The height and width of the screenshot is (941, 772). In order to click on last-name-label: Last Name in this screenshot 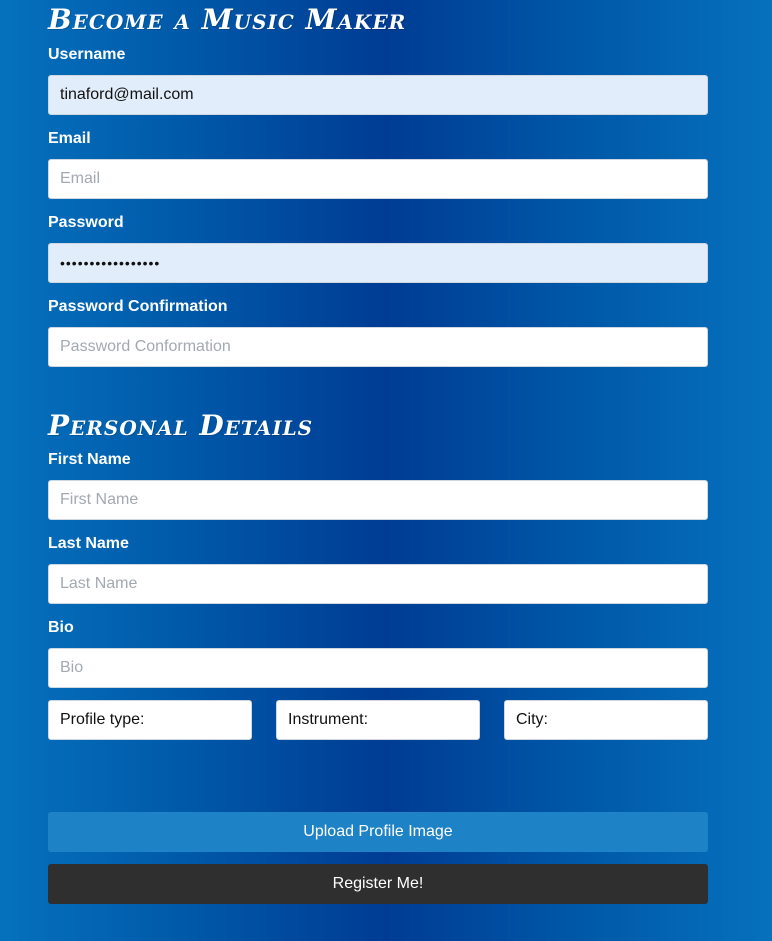, I will do `click(88, 543)`.